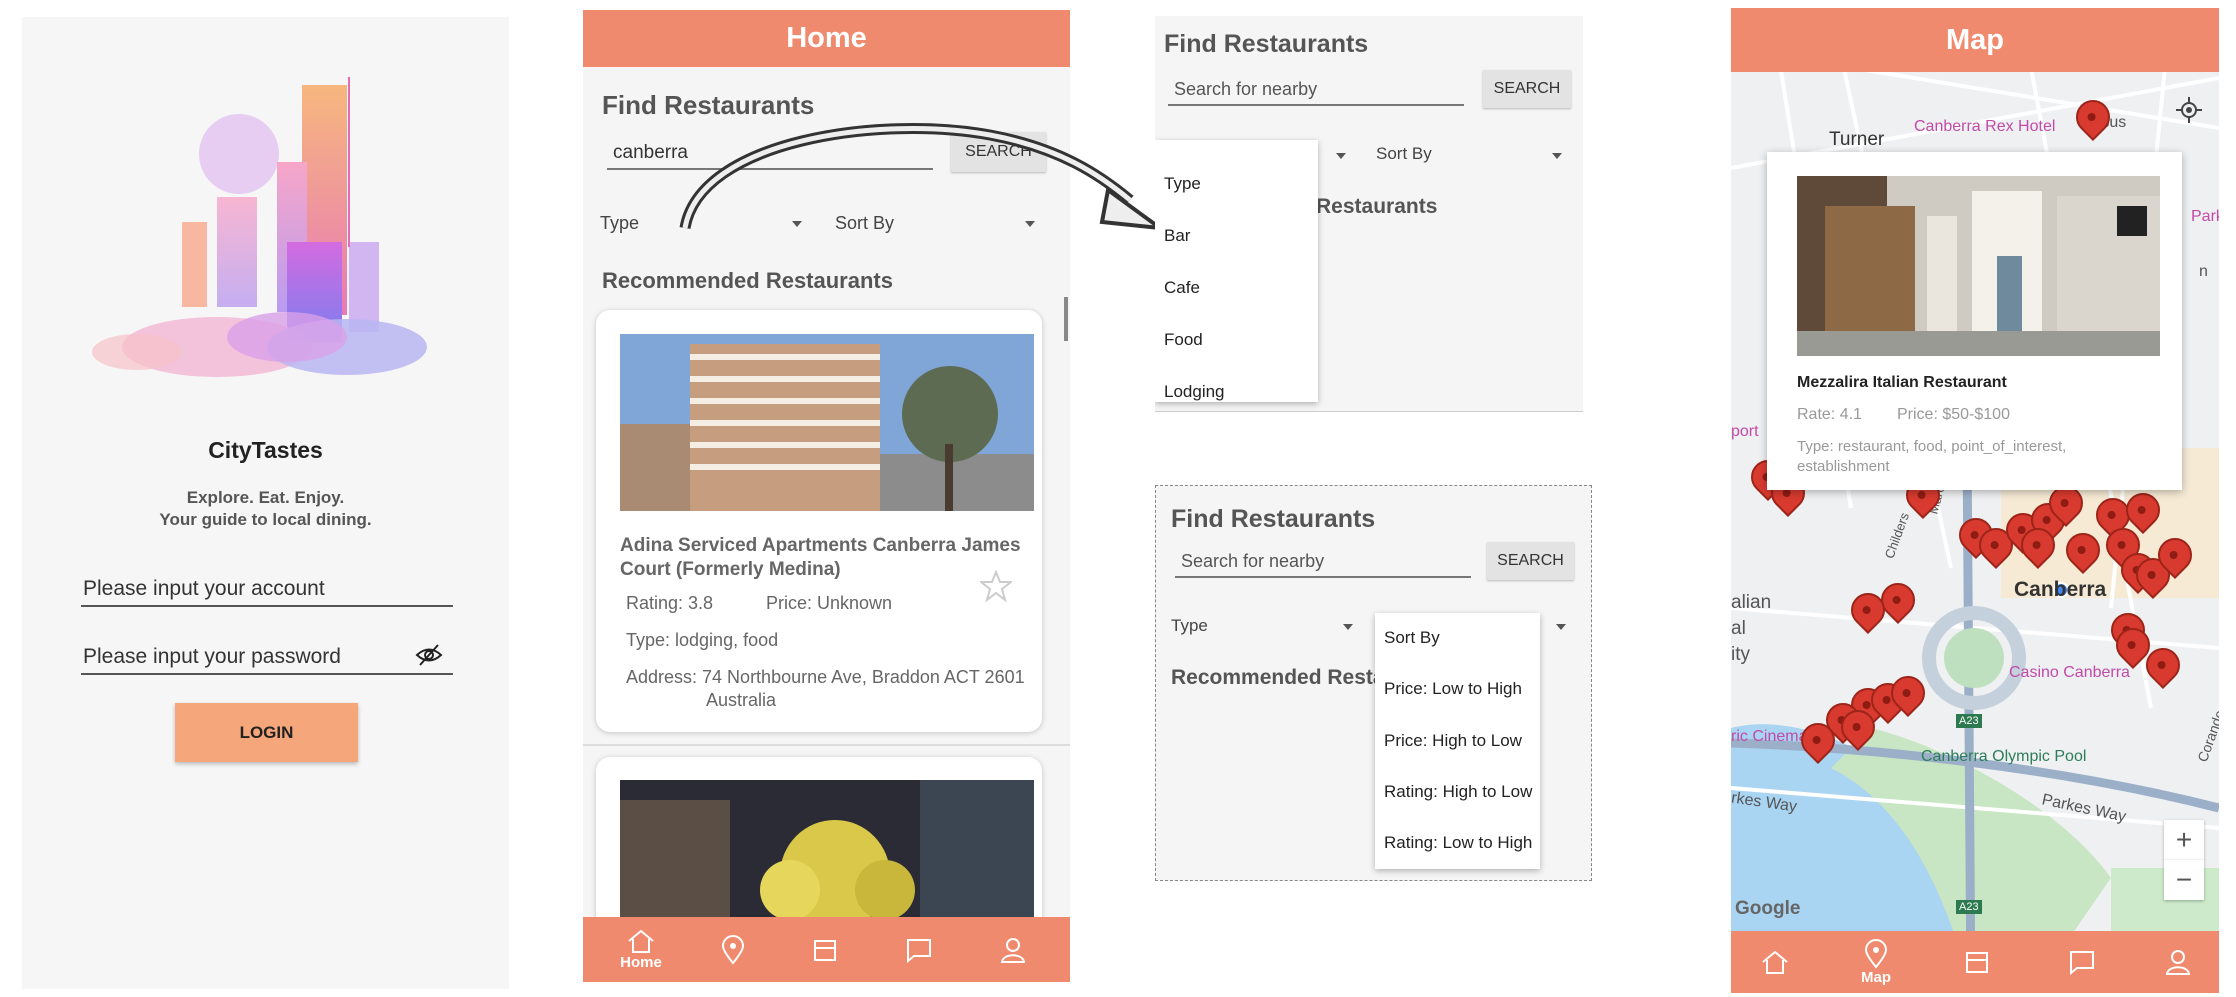 This screenshot has height=997, width=2236. I want to click on nav-home-label: Home, so click(641, 962).